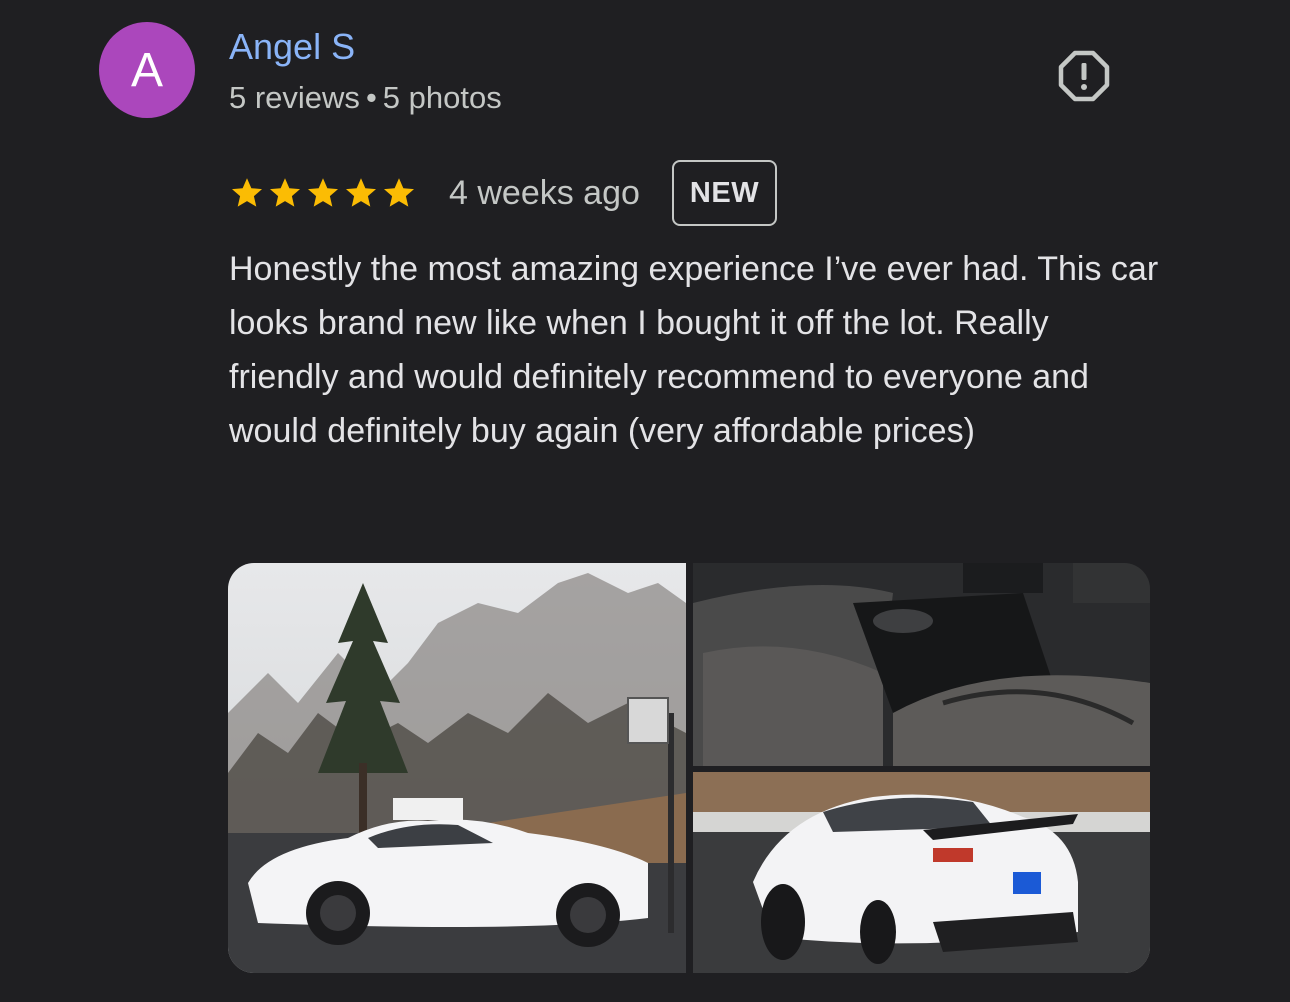 The image size is (1290, 1002). Describe the element at coordinates (442, 97) in the screenshot. I see `photos-count: 5 photos` at that location.